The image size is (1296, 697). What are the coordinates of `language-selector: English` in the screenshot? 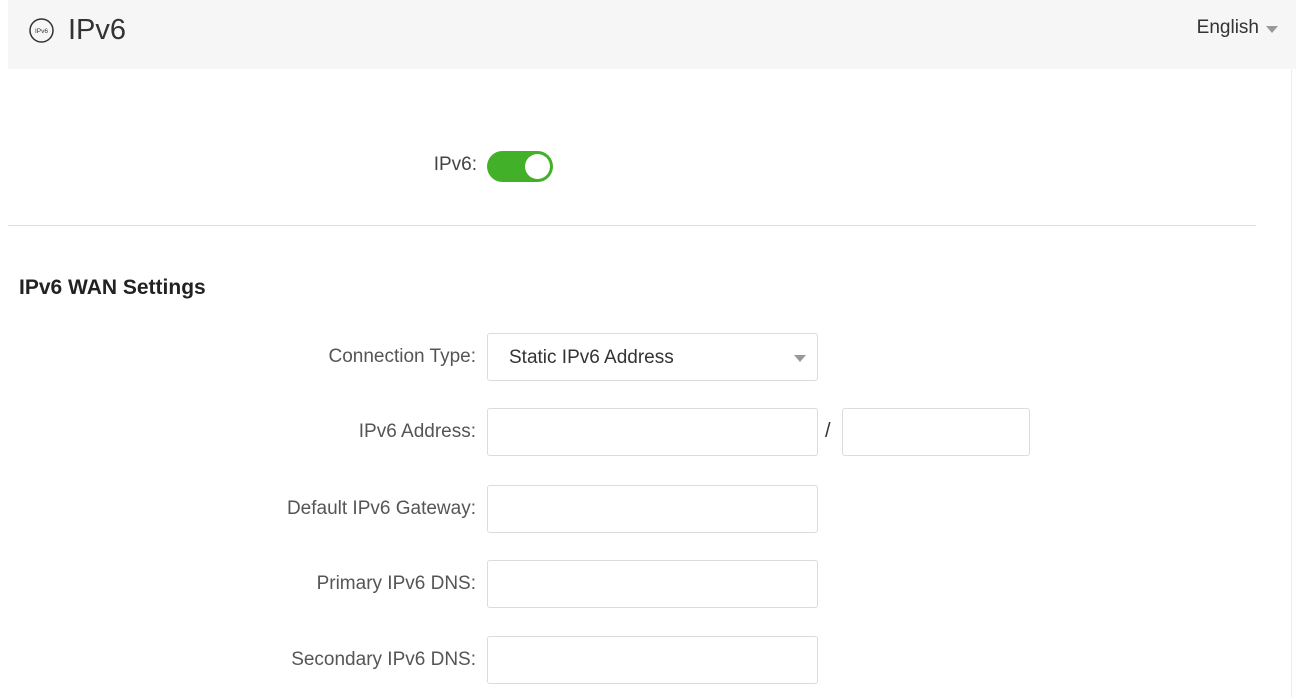 It's located at (1237, 28).